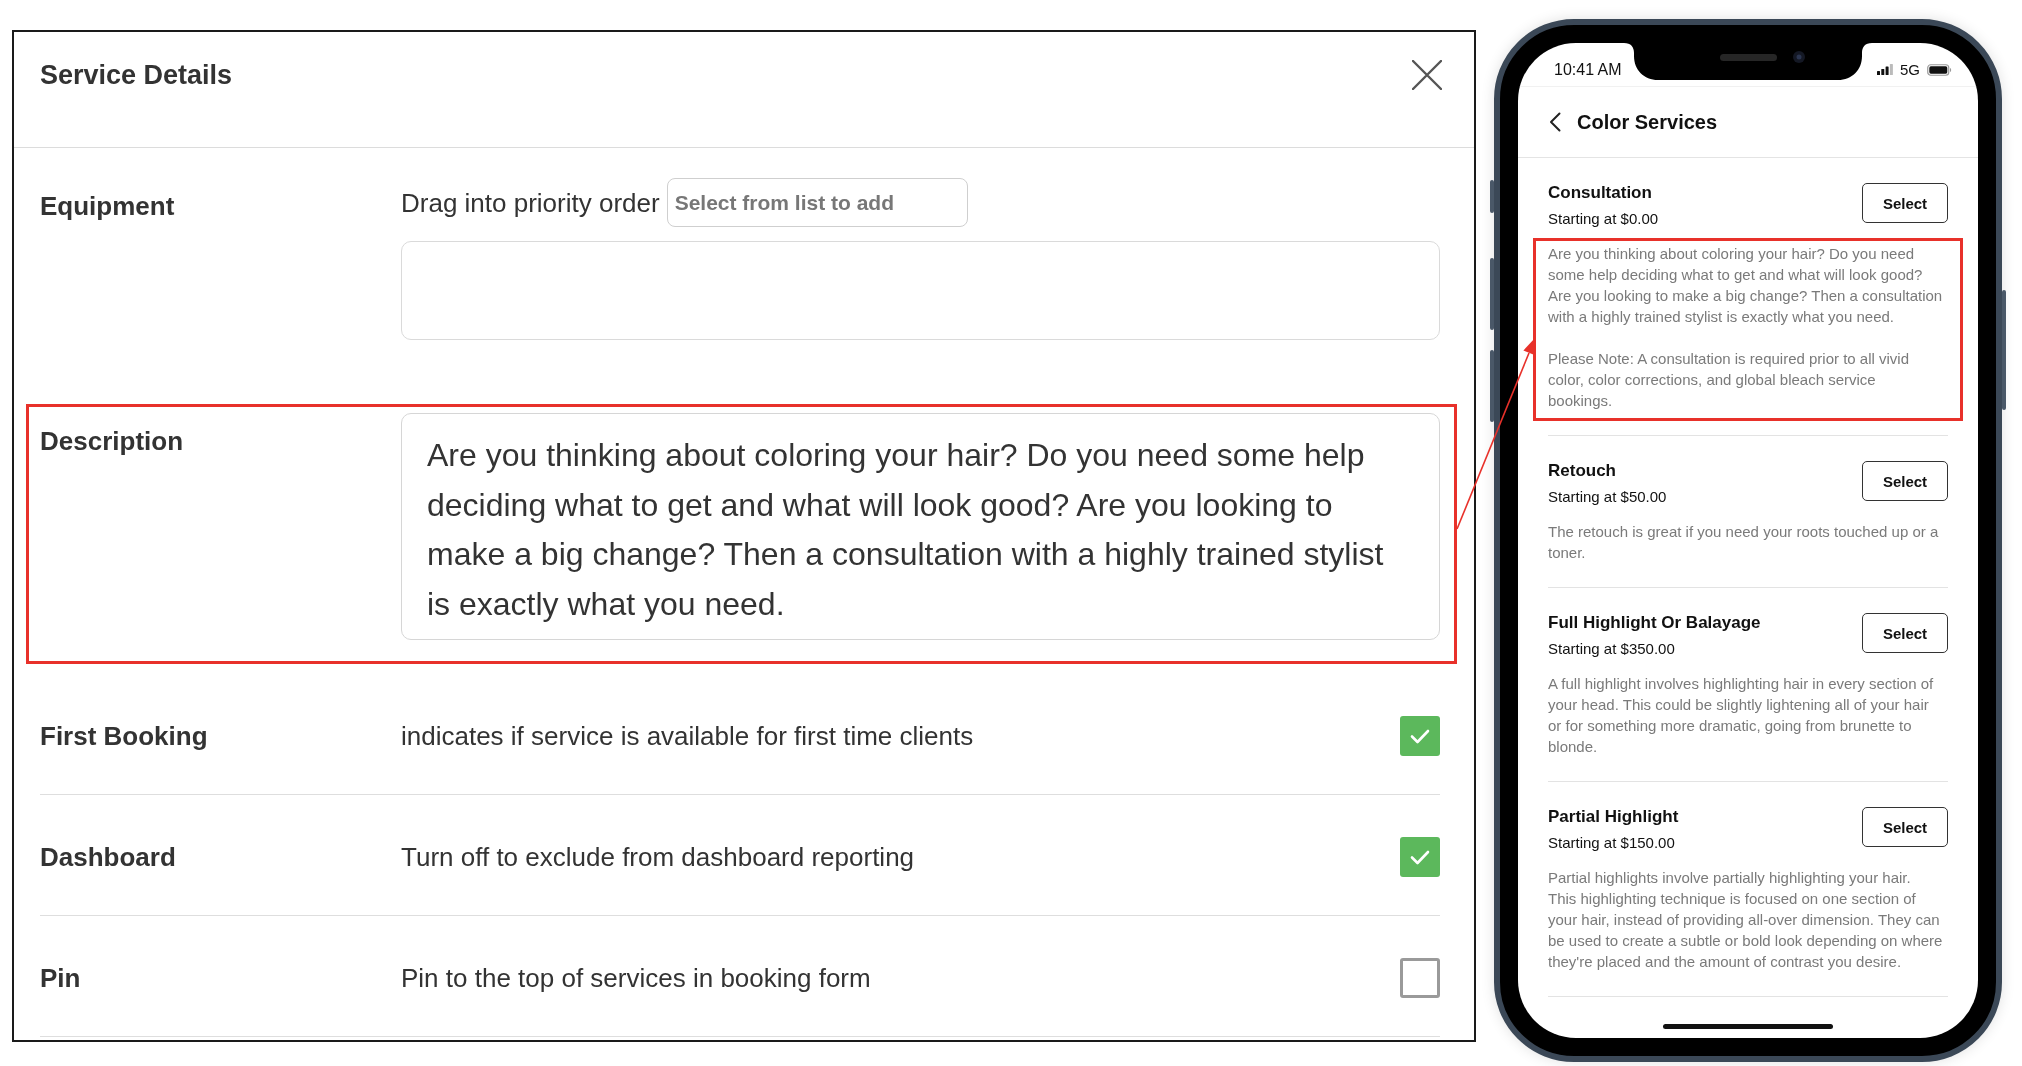 Image resolution: width=2022 pixels, height=1066 pixels. I want to click on service-description: Please Note: A consultation is required prior to all vivid color, color corrections, and global bleach service bookings., so click(1729, 379).